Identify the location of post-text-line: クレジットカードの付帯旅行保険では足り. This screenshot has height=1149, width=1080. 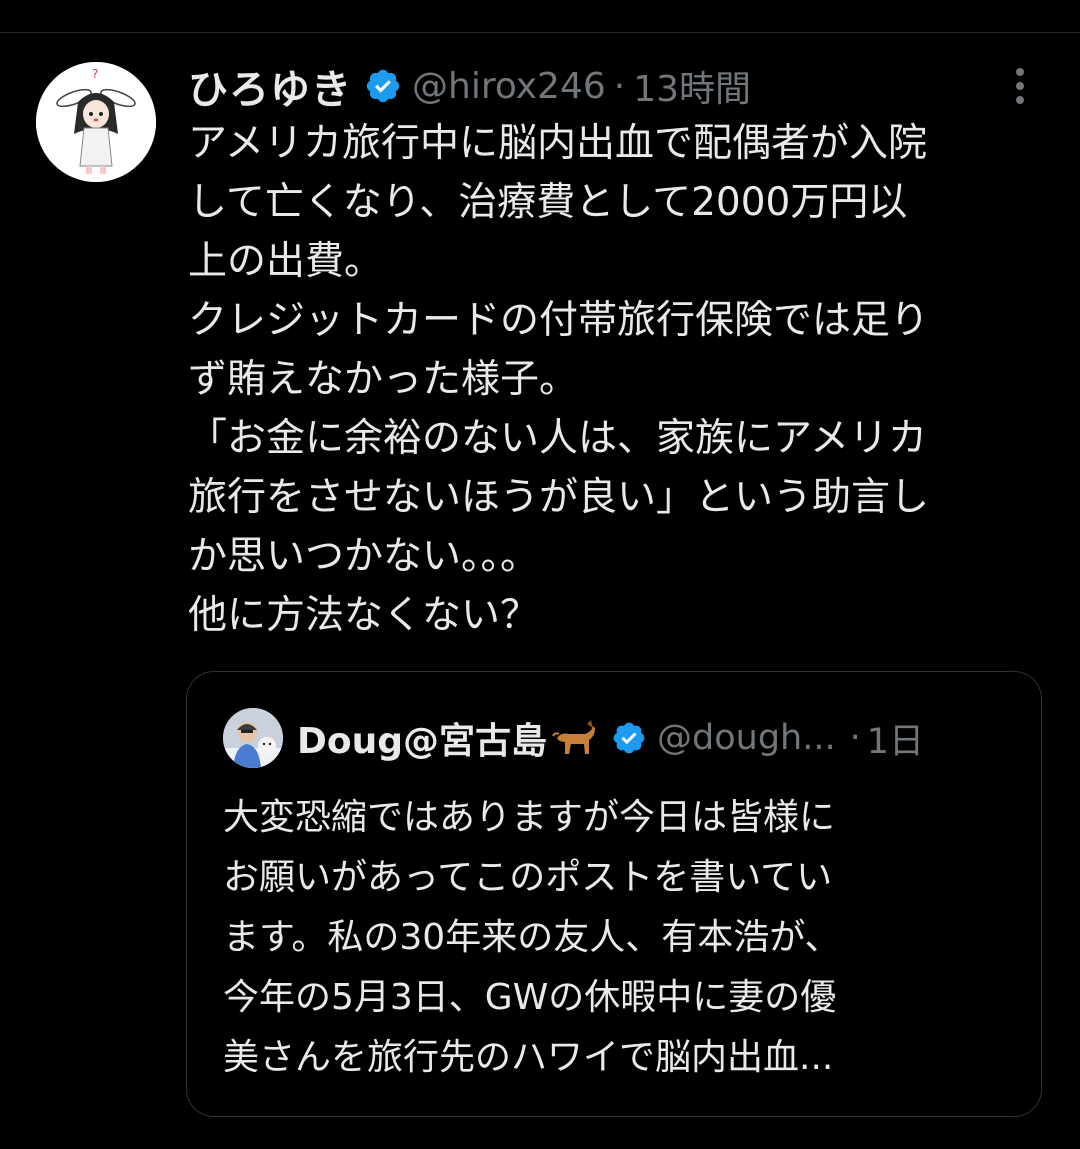
(559, 320).